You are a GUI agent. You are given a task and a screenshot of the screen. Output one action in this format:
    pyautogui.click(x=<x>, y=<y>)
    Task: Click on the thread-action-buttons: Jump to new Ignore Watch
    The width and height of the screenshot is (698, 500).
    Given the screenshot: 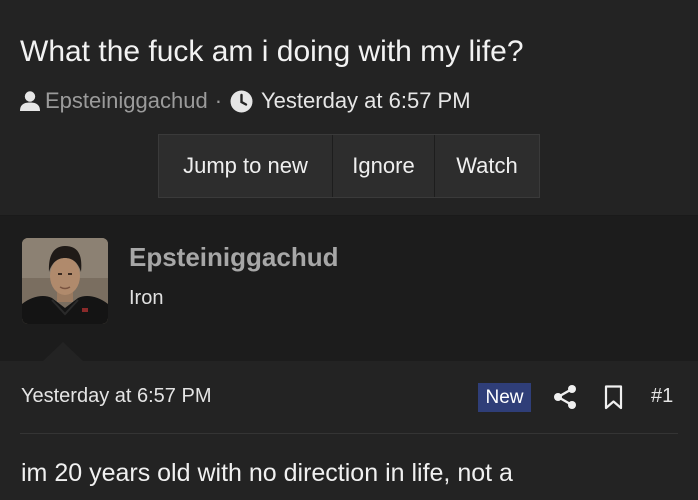 What is the action you would take?
    pyautogui.click(x=349, y=166)
    